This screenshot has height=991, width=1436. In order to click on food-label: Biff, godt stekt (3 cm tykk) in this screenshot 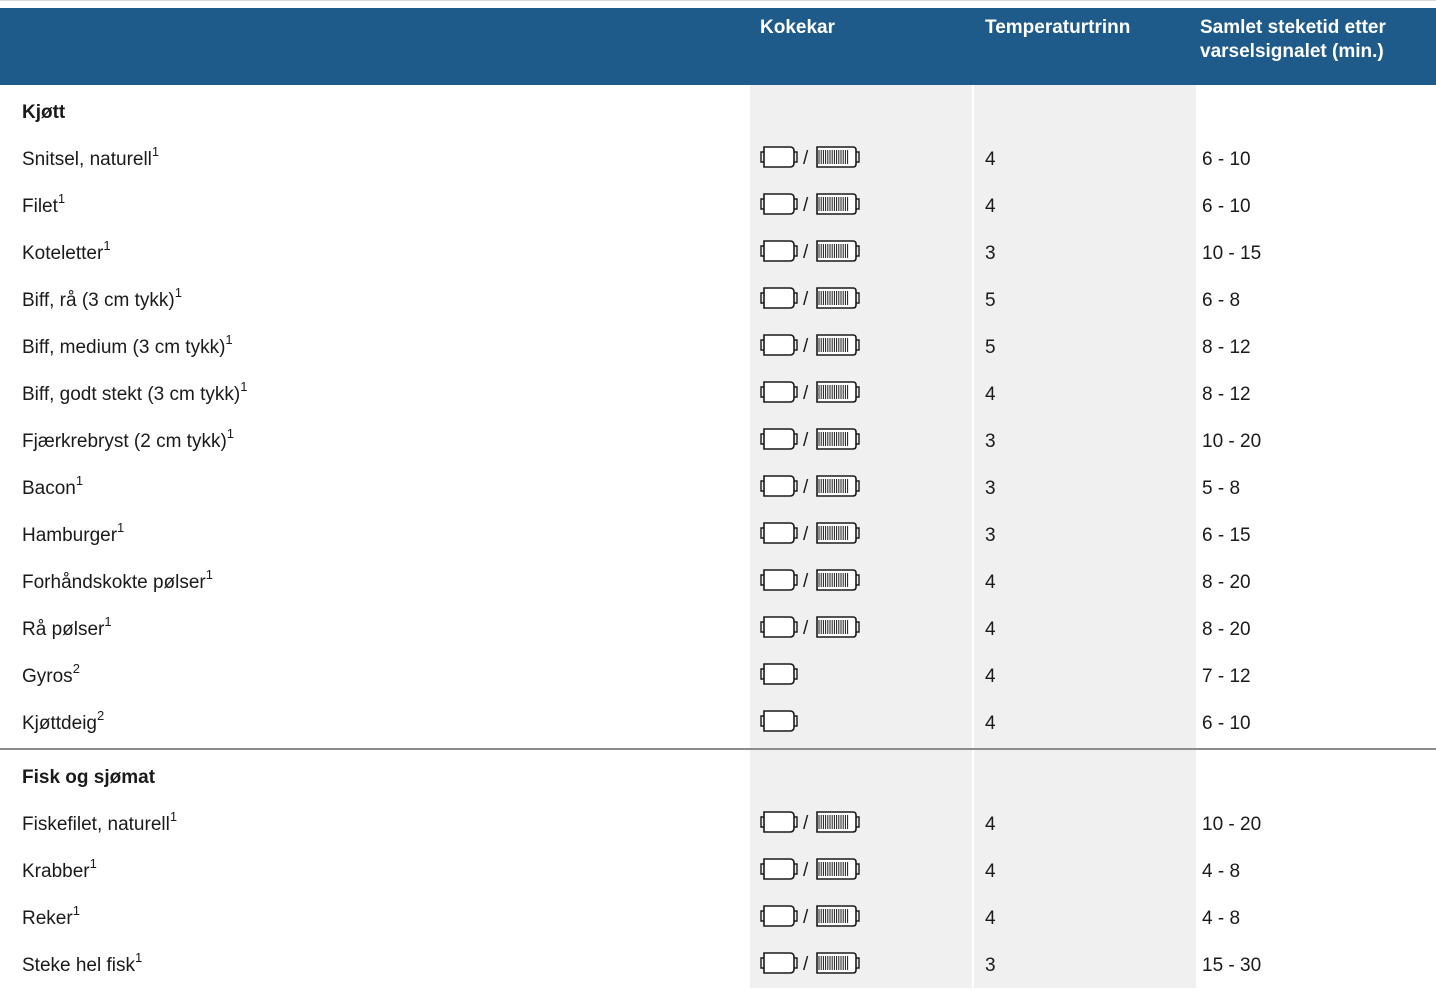, I will do `click(131, 394)`.